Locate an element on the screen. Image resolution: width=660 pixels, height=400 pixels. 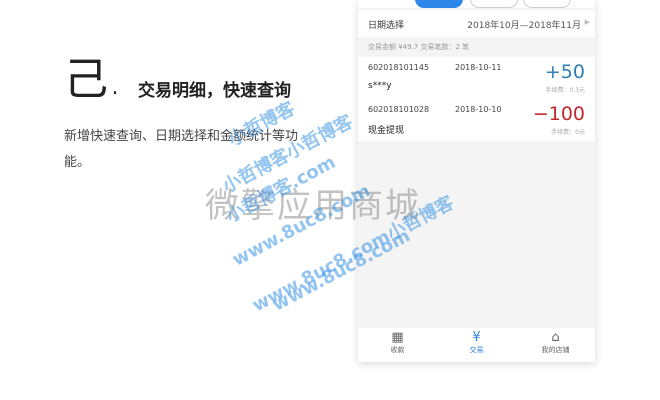
transaction-amount: −100 is located at coordinates (558, 114).